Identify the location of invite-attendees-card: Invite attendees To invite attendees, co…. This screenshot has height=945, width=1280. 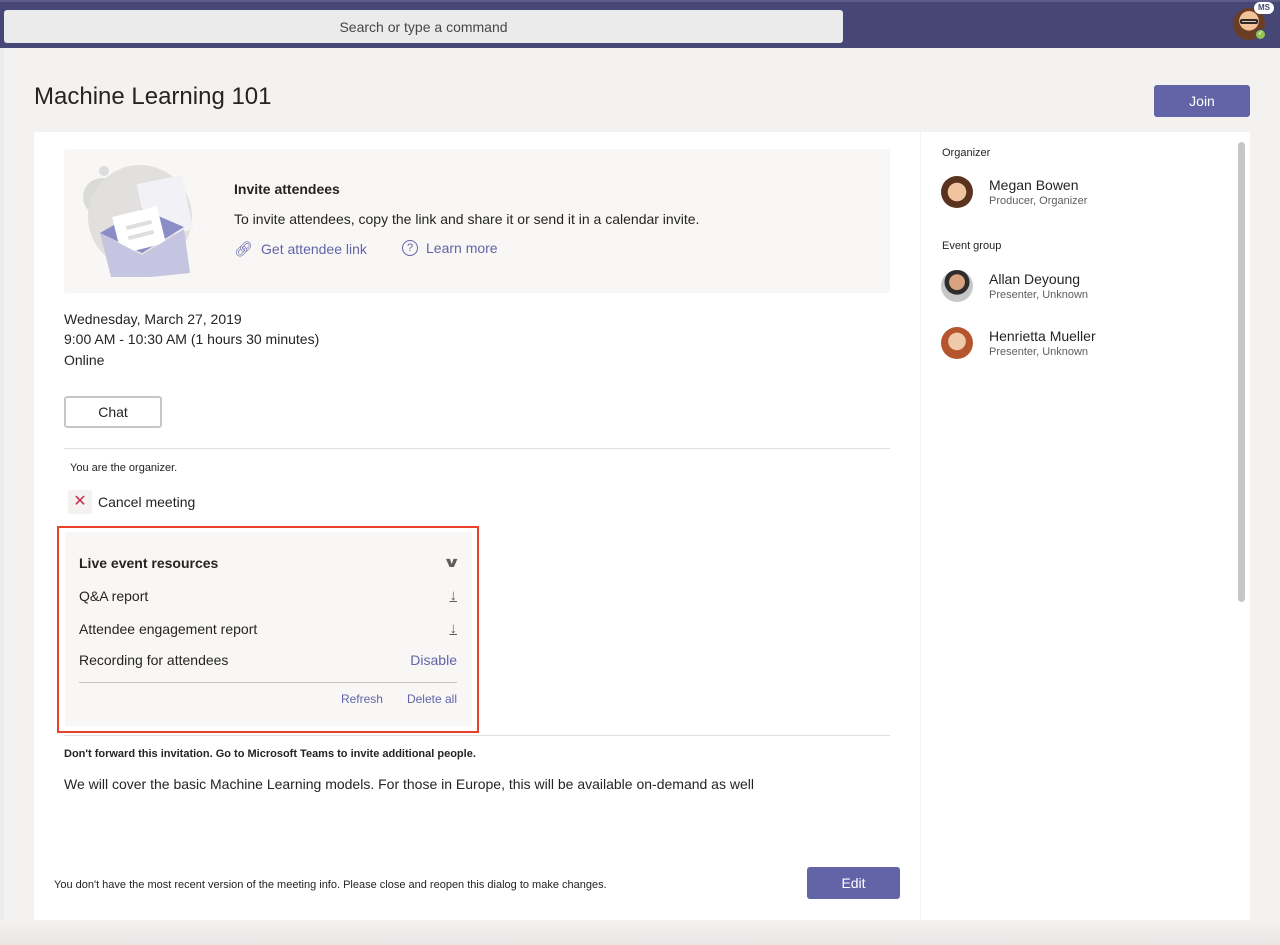
(477, 221).